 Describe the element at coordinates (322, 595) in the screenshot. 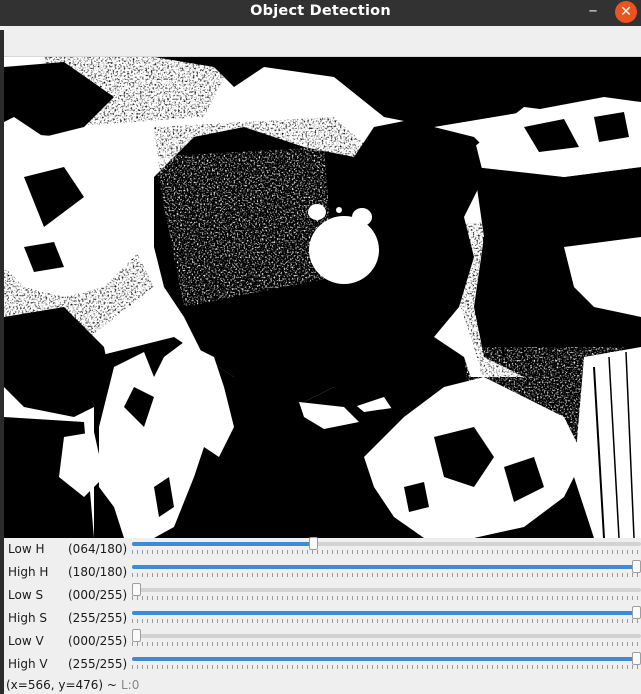

I see `trackbar-row: Low S (000/255)` at that location.